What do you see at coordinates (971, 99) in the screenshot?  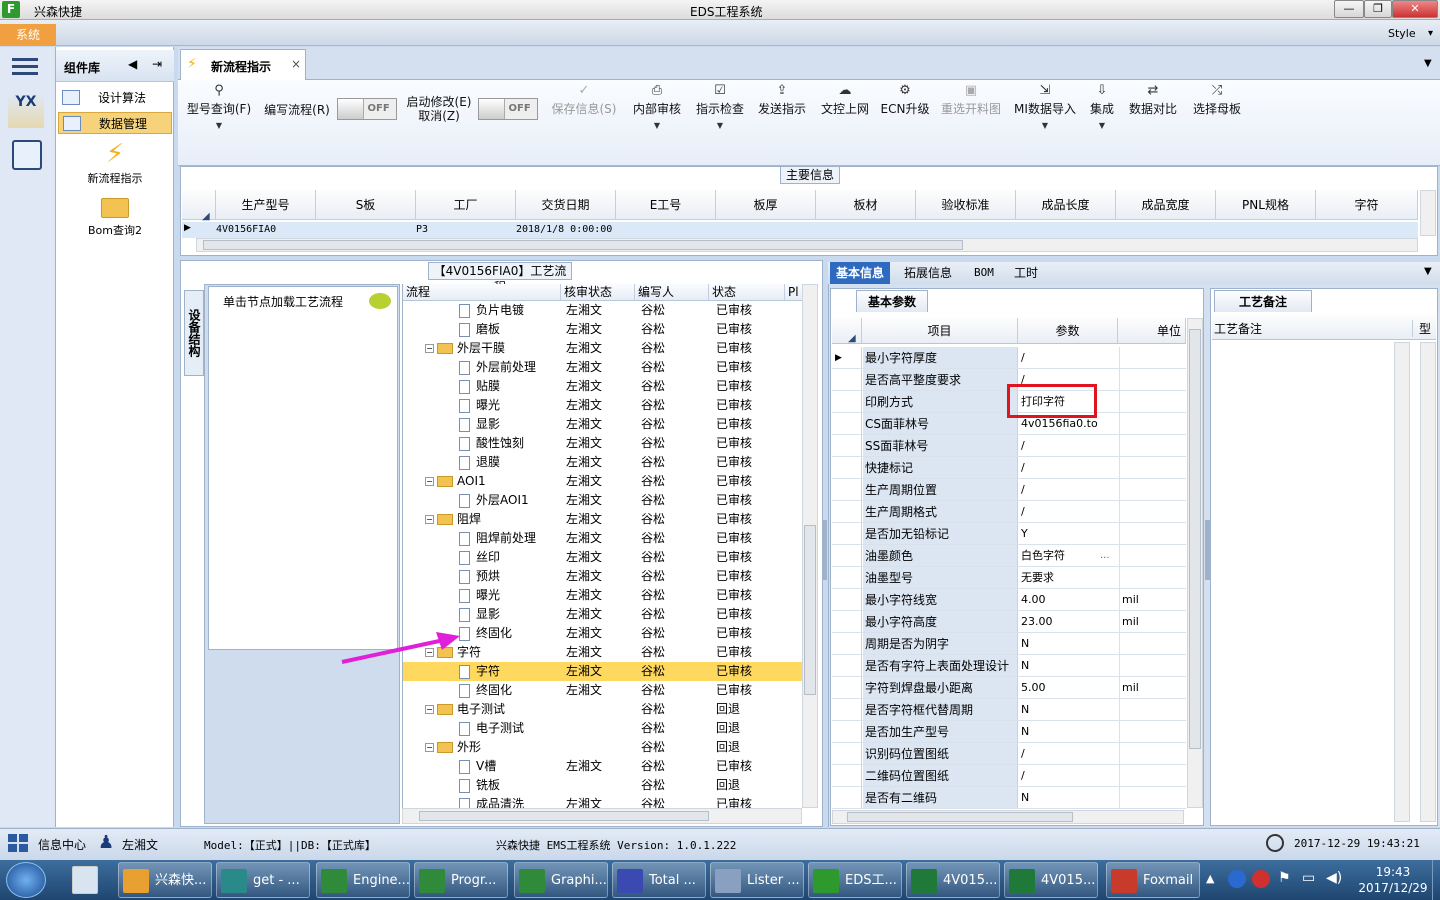 I see `reselect-cutting-chart-button: ▣ 重选开料图` at bounding box center [971, 99].